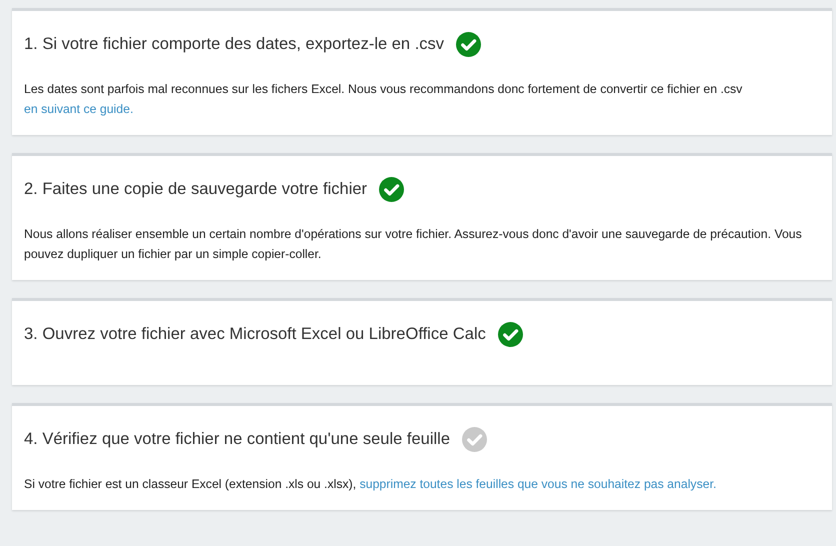  What do you see at coordinates (255, 334) in the screenshot?
I see `step-title: 3. Ouvrez votre fichier avec Microsoft Excel ou LibreOffice Calc` at bounding box center [255, 334].